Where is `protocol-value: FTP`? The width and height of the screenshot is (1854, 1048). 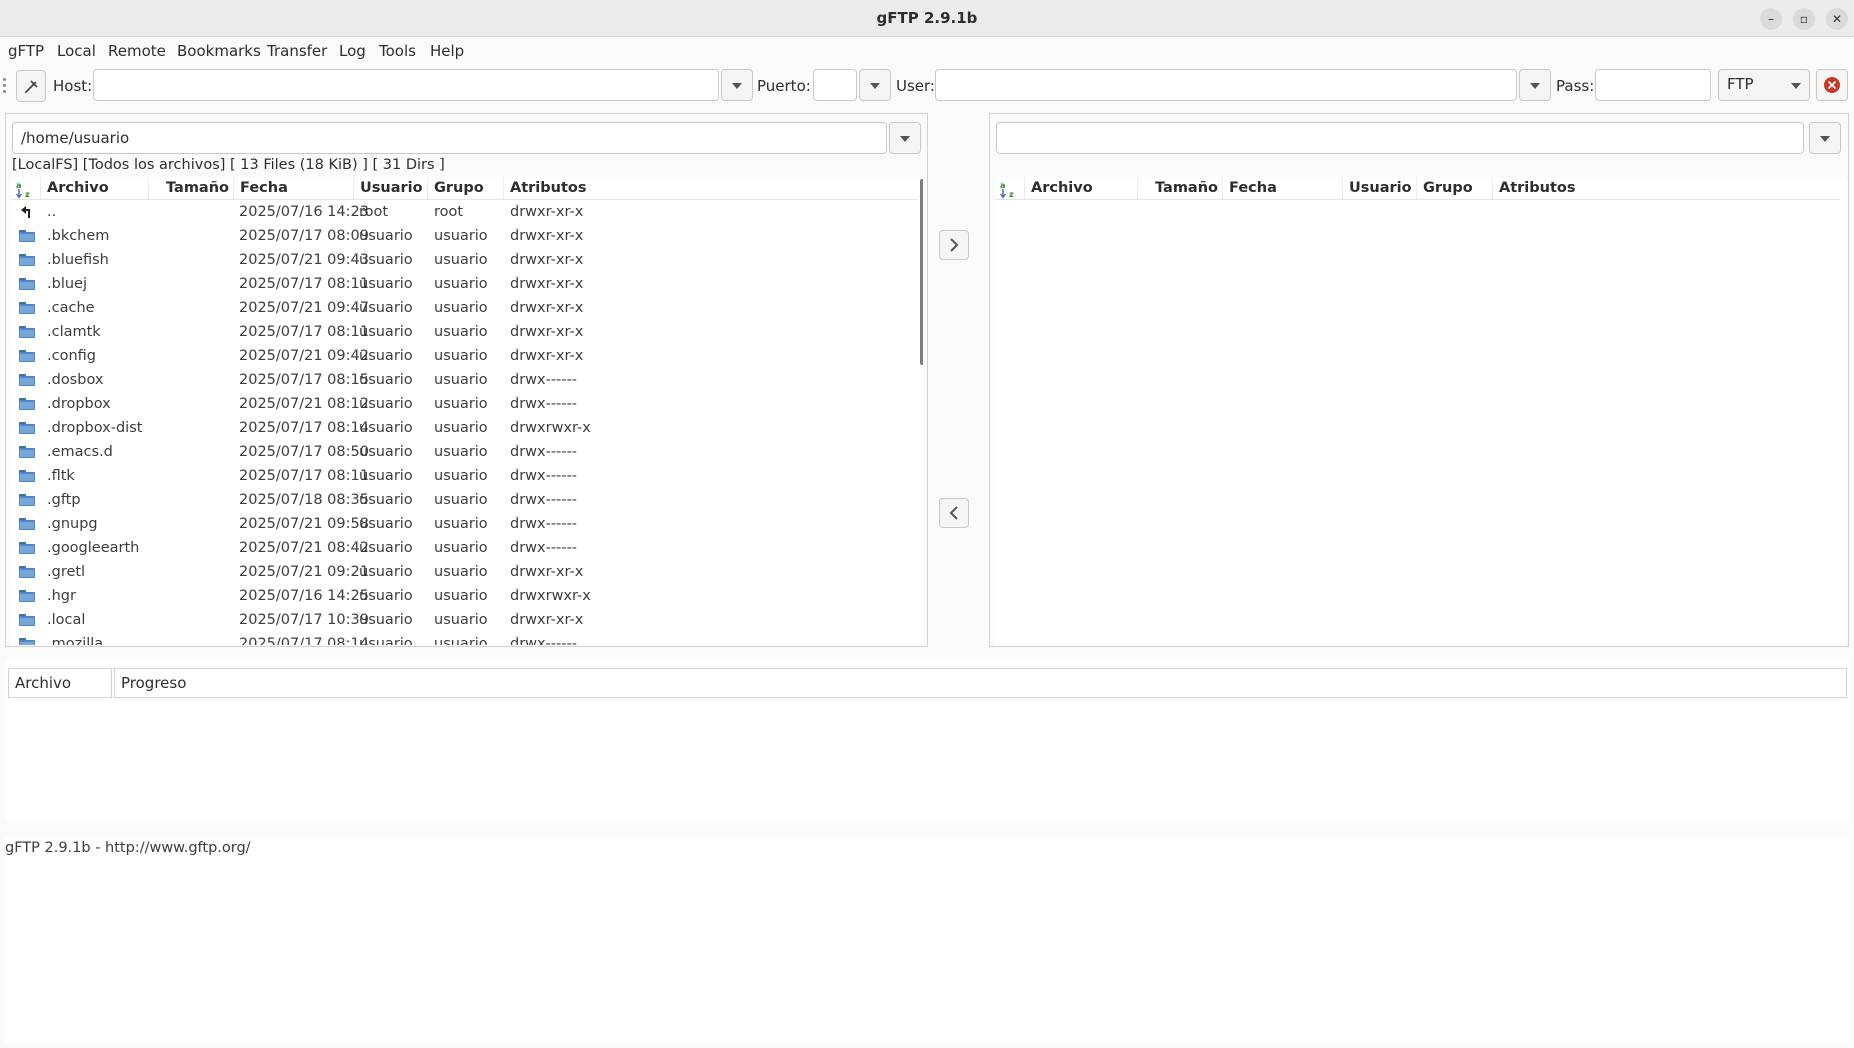
protocol-value: FTP is located at coordinates (1740, 84).